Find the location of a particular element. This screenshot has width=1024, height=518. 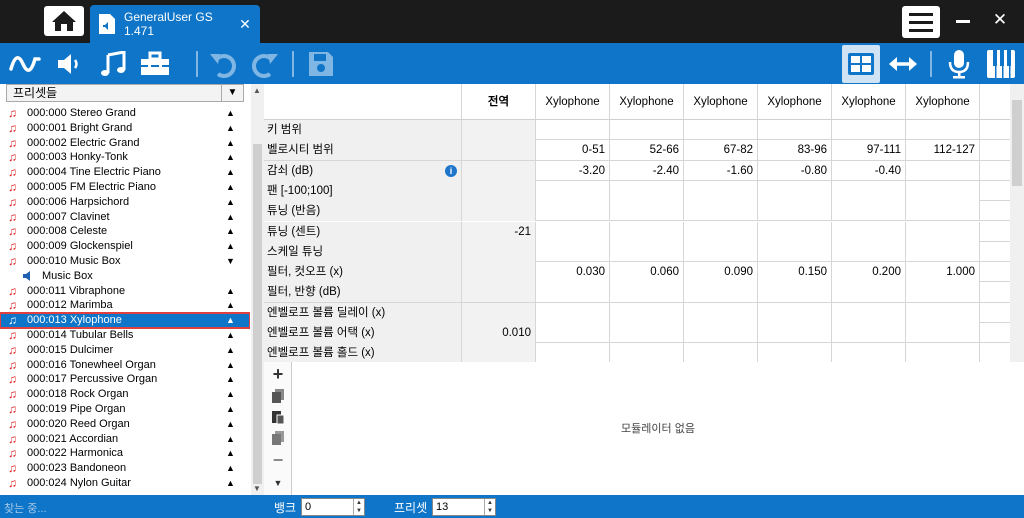

speaker-icon is located at coordinates (69, 64).